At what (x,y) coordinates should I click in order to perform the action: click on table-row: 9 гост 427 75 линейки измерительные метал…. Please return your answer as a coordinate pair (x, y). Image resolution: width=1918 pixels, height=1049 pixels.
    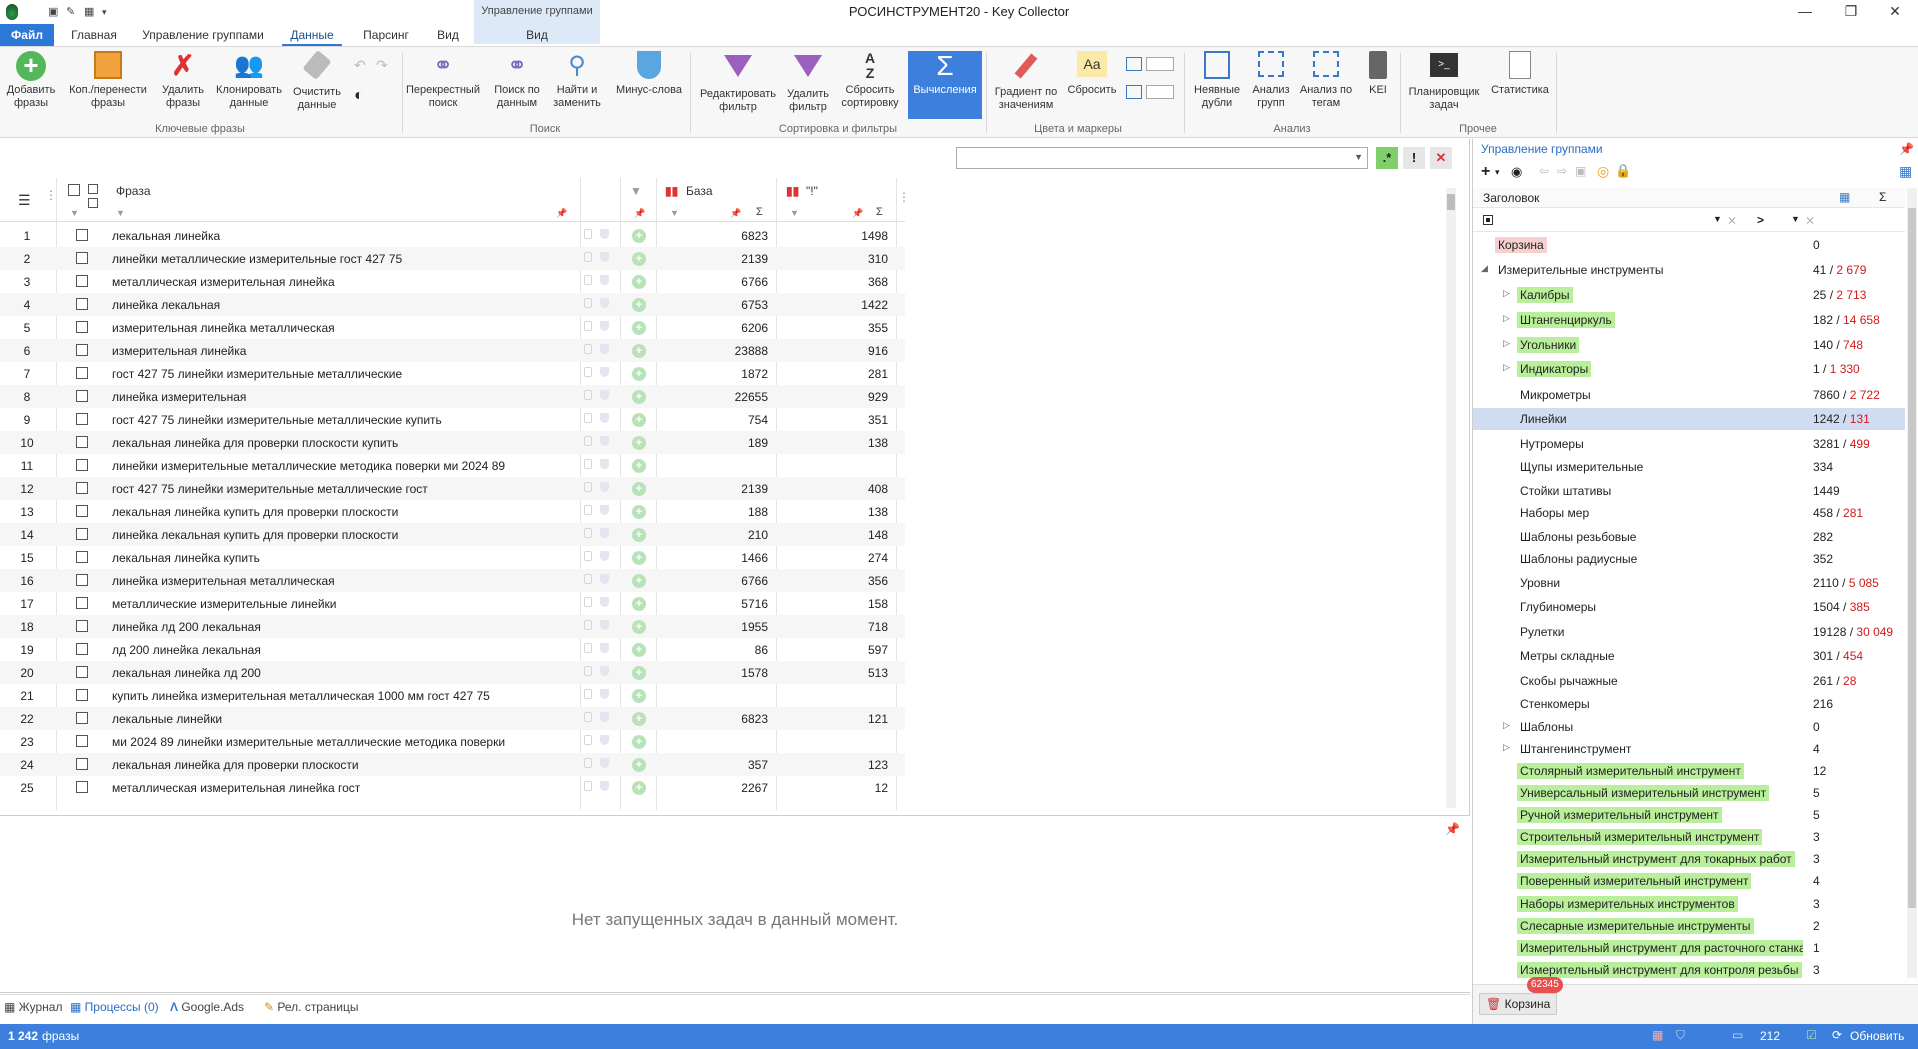
    Looking at the image, I should click on (452, 419).